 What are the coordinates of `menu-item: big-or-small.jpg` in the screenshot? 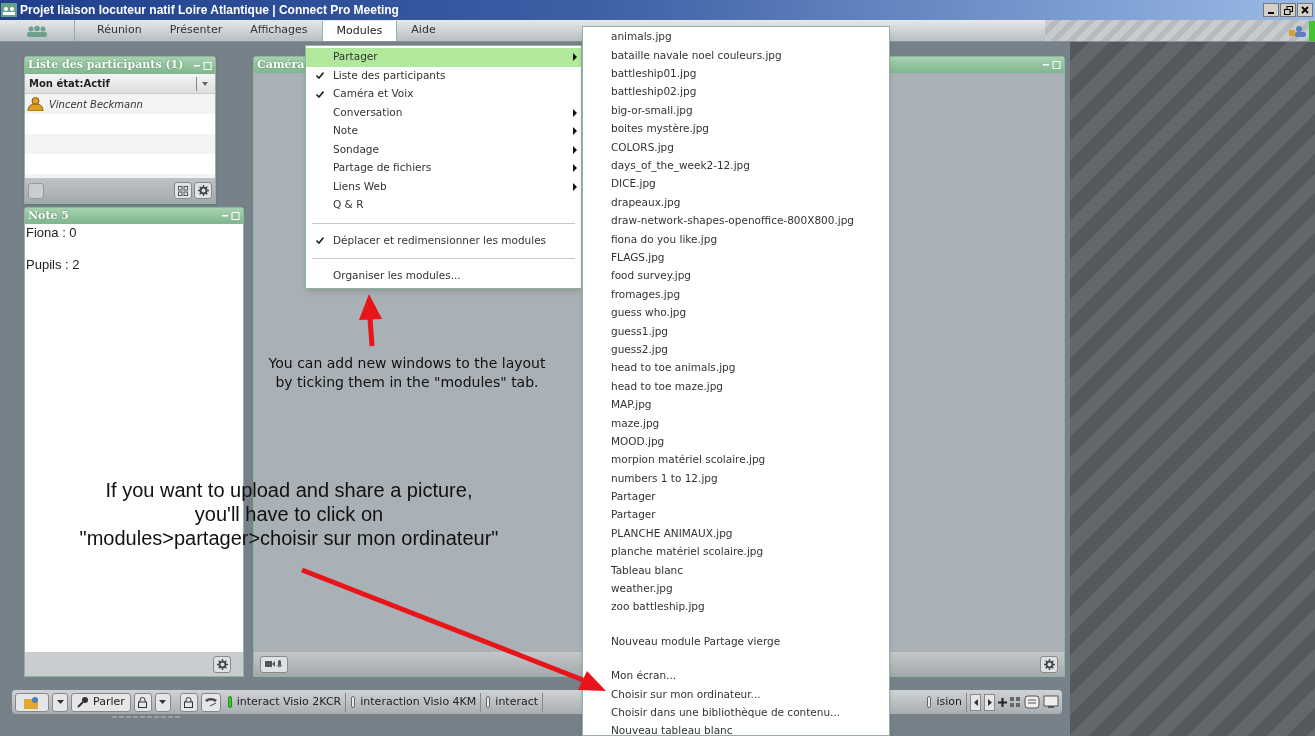 It's located at (736, 110).